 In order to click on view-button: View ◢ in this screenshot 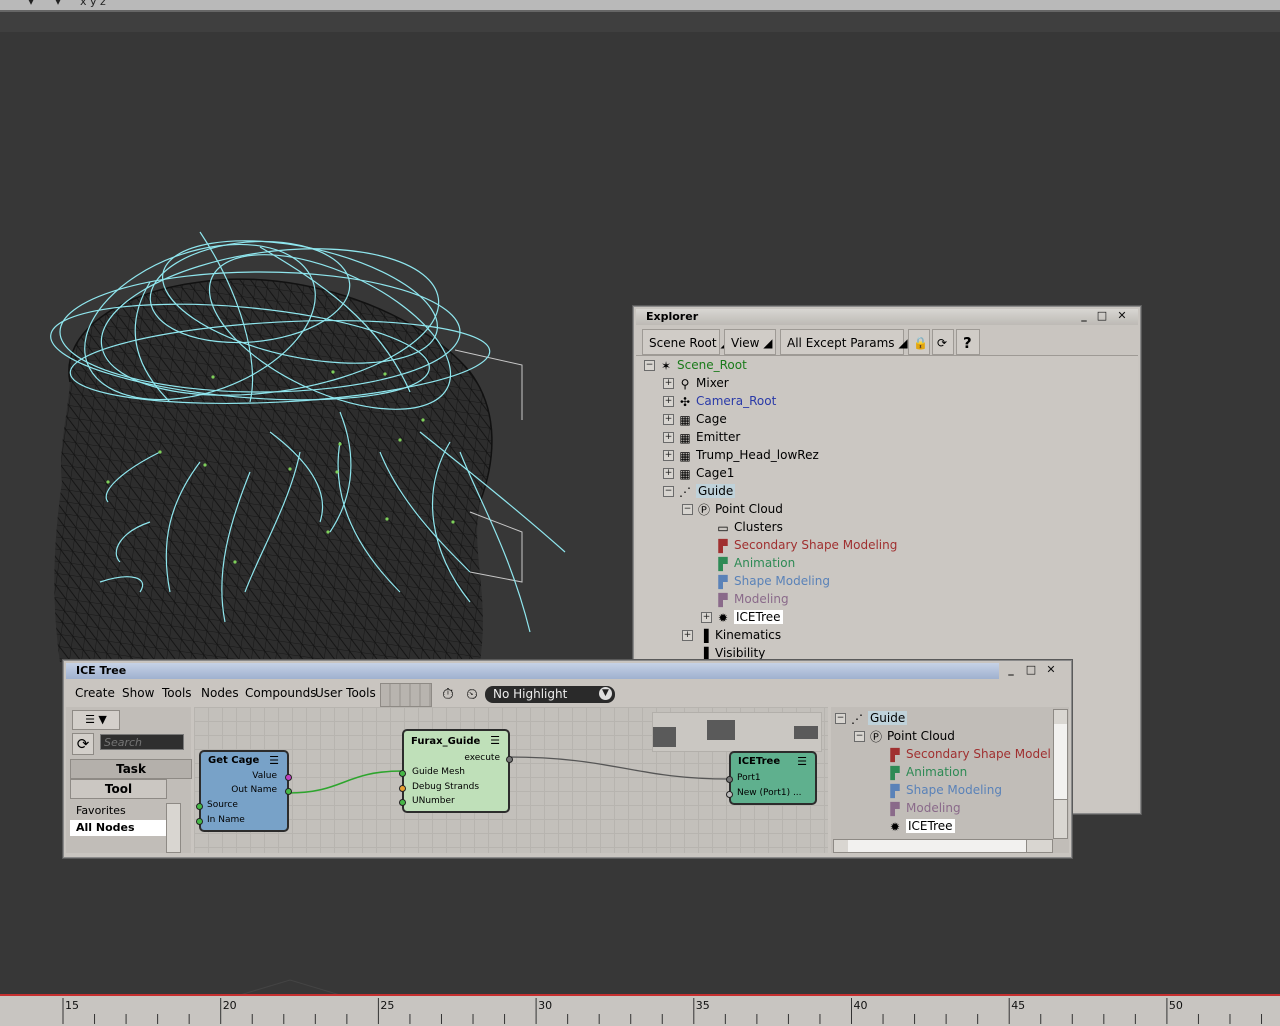, I will do `click(750, 342)`.